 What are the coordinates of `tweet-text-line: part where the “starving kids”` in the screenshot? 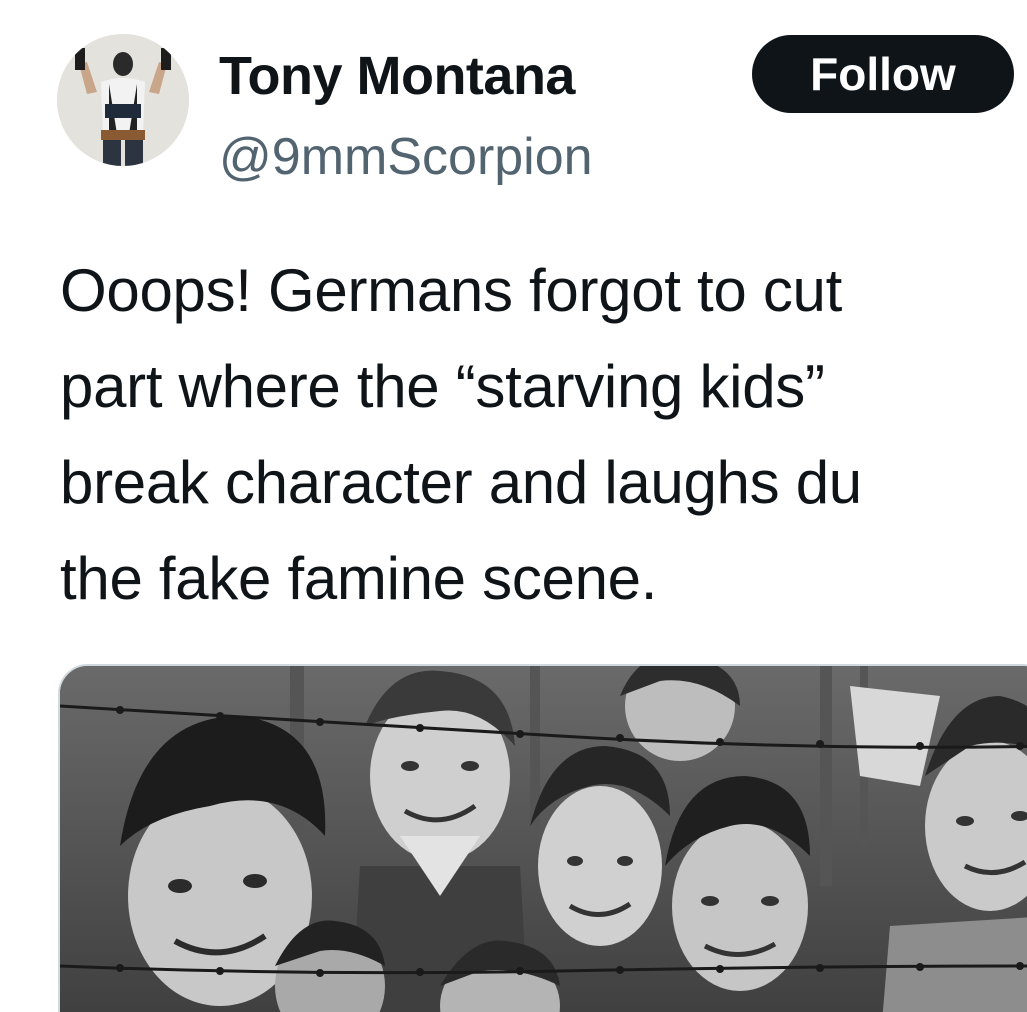 It's located at (442, 386).